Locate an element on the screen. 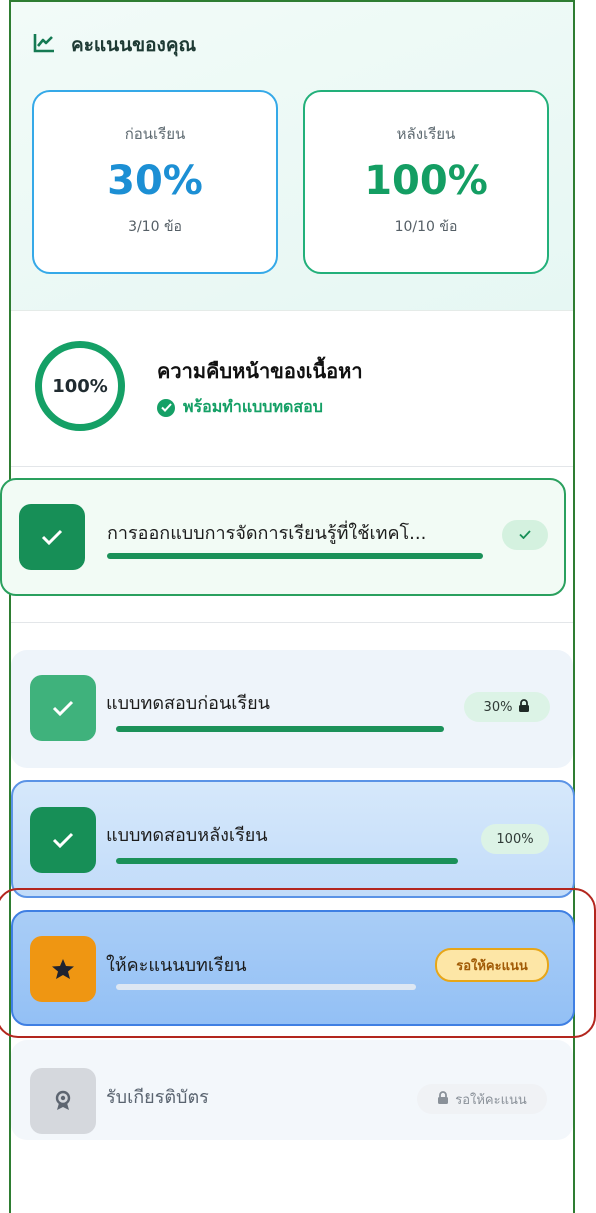 This screenshot has height=1213, width=596. step-title: ให้คะแนนบทเรียน is located at coordinates (176, 965).